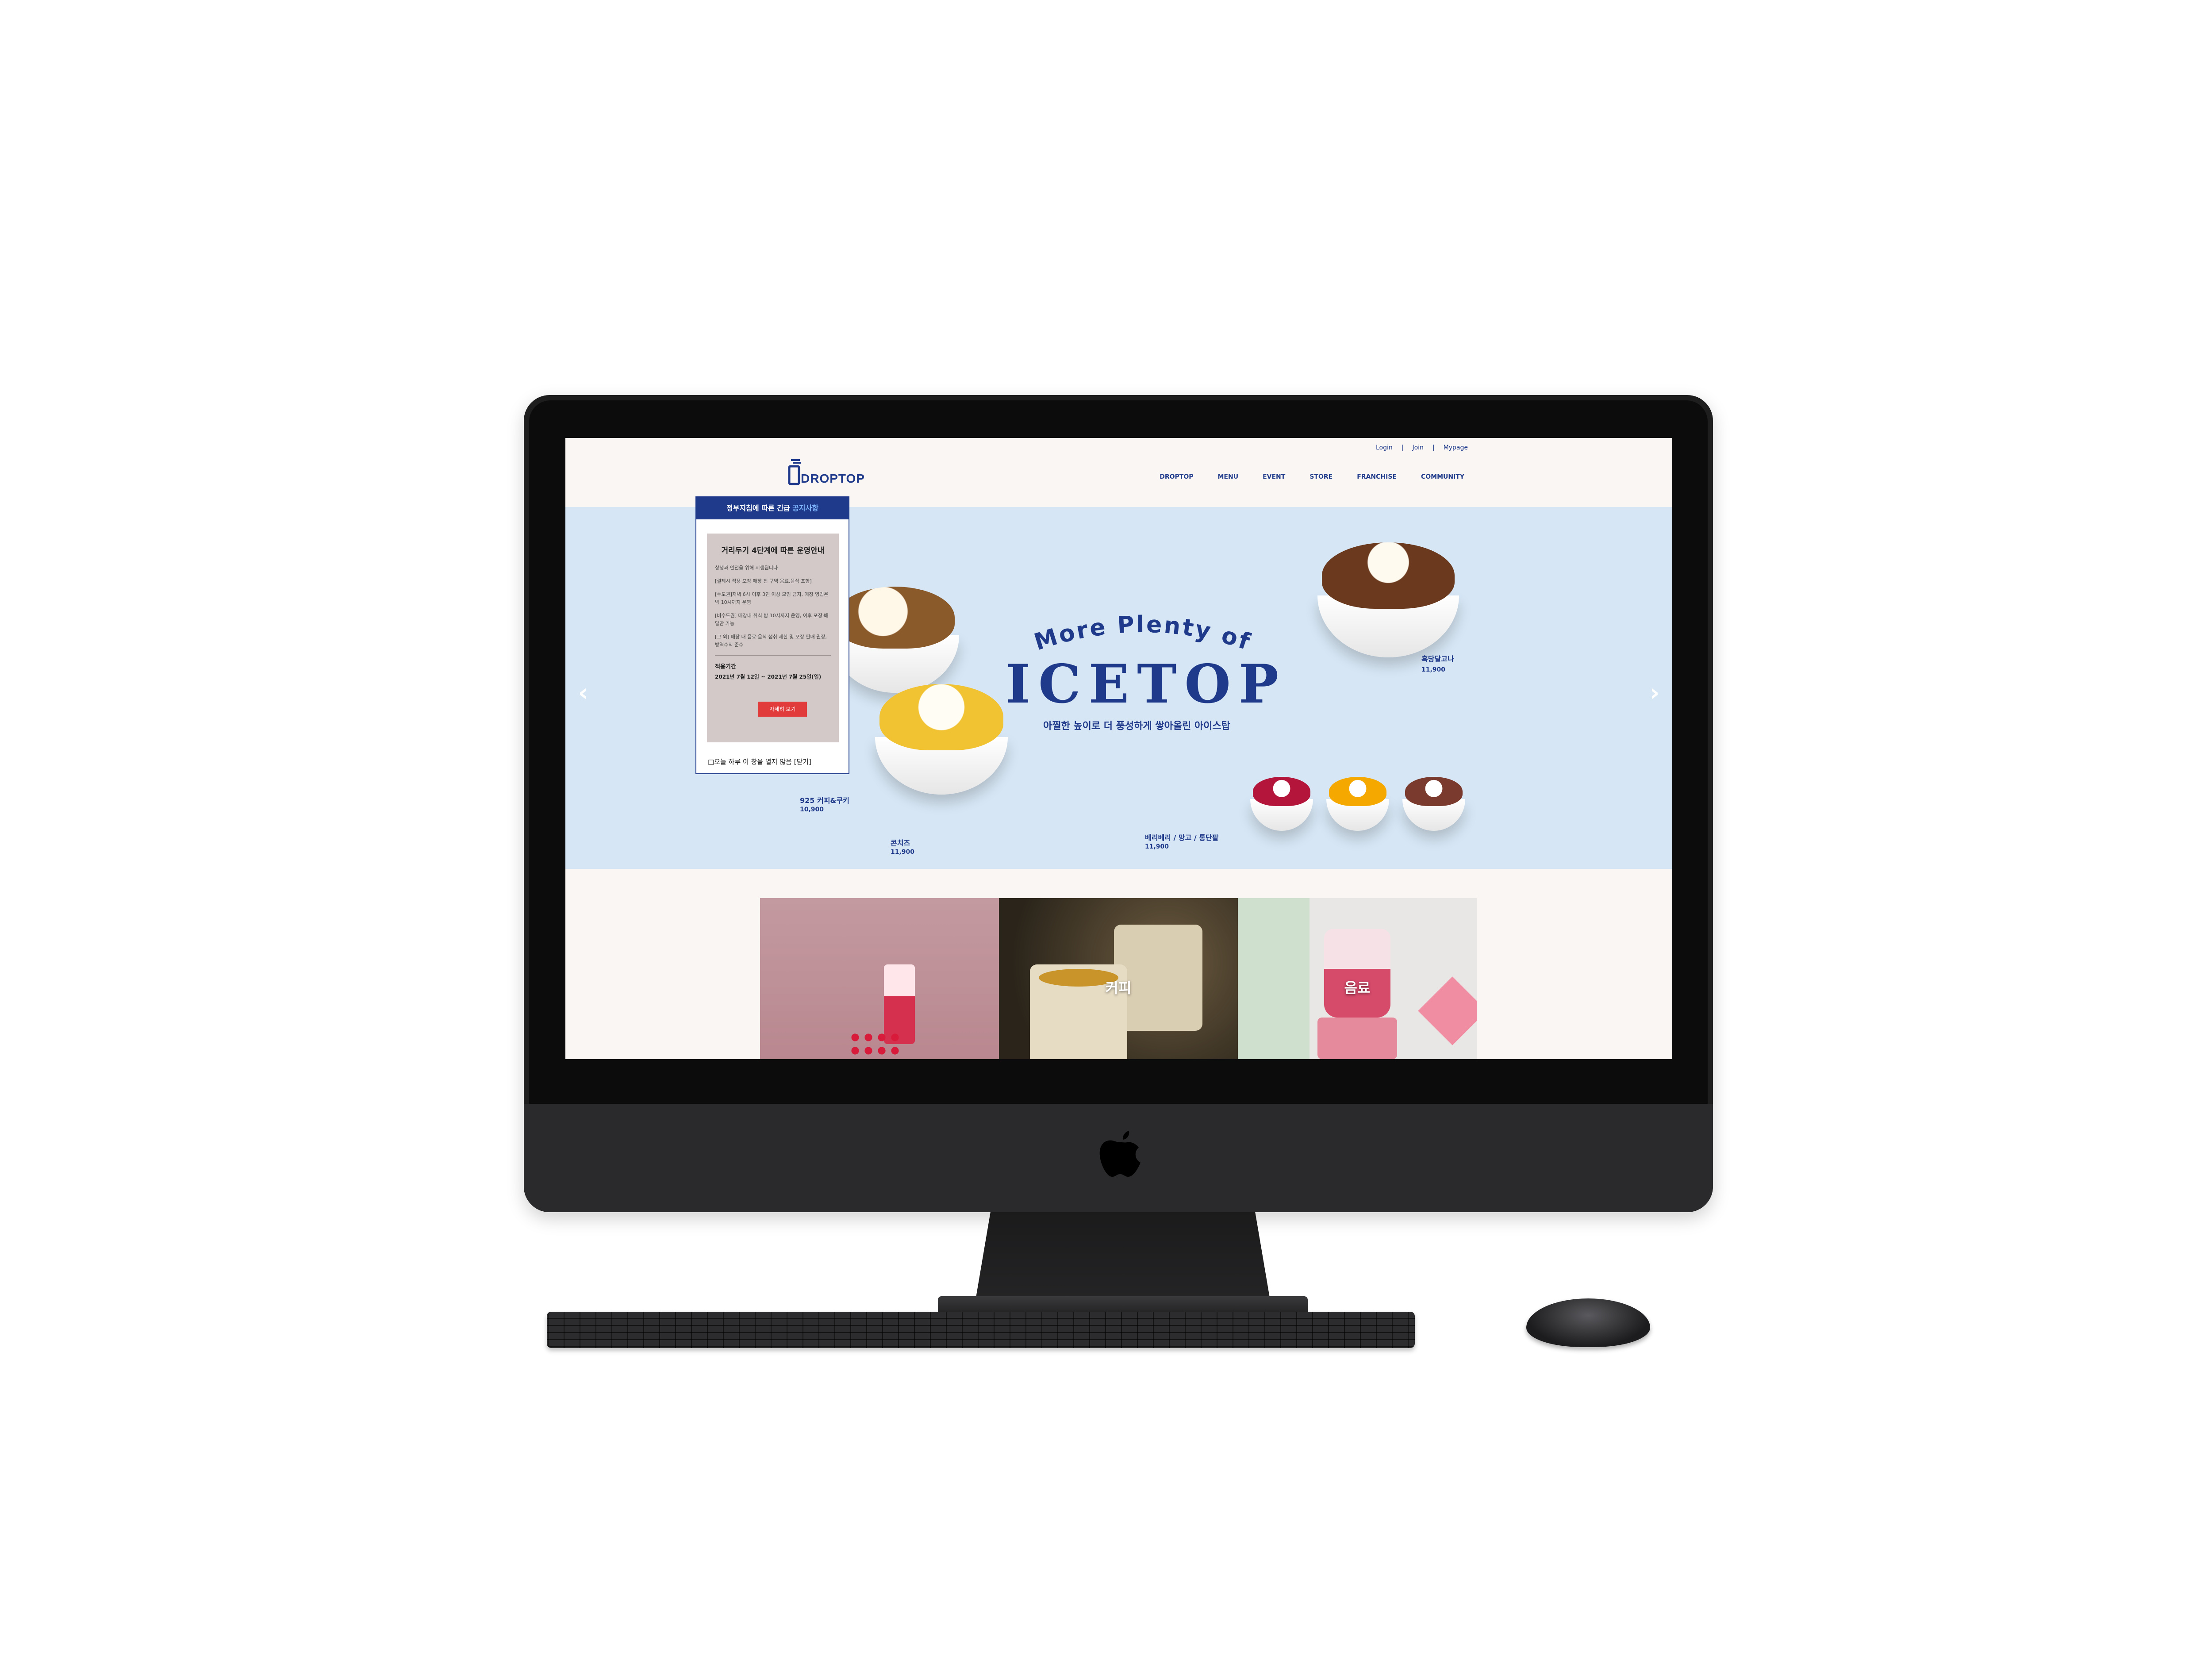  Describe the element at coordinates (806, 508) in the screenshot. I see `popup-header-highlight: 공지사항` at that location.